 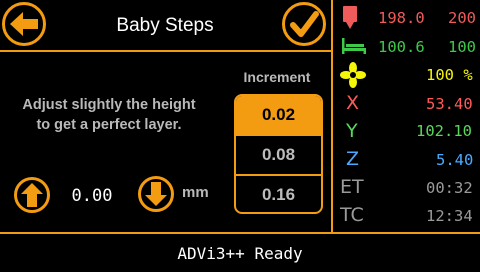 What do you see at coordinates (109, 125) in the screenshot?
I see `instruction-line-2: to get a perfect layer.` at bounding box center [109, 125].